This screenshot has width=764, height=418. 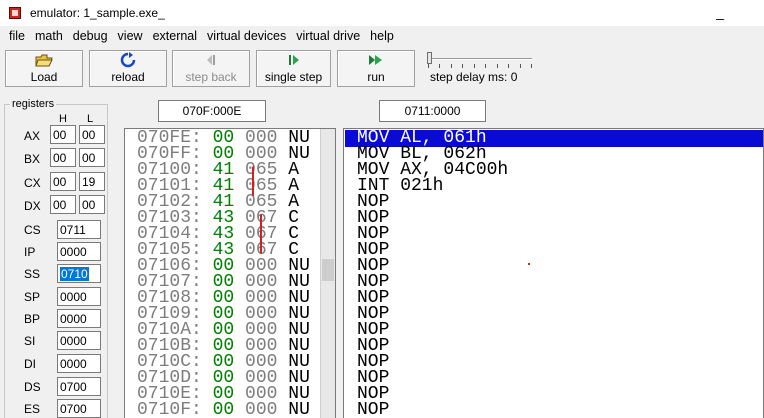 What do you see at coordinates (474, 77) in the screenshot?
I see `step-delay-label: step delay ms: 0` at bounding box center [474, 77].